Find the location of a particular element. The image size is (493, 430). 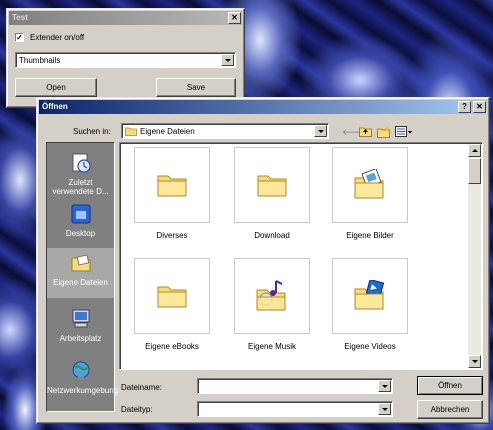

my-documents-icon is located at coordinates (80, 264).